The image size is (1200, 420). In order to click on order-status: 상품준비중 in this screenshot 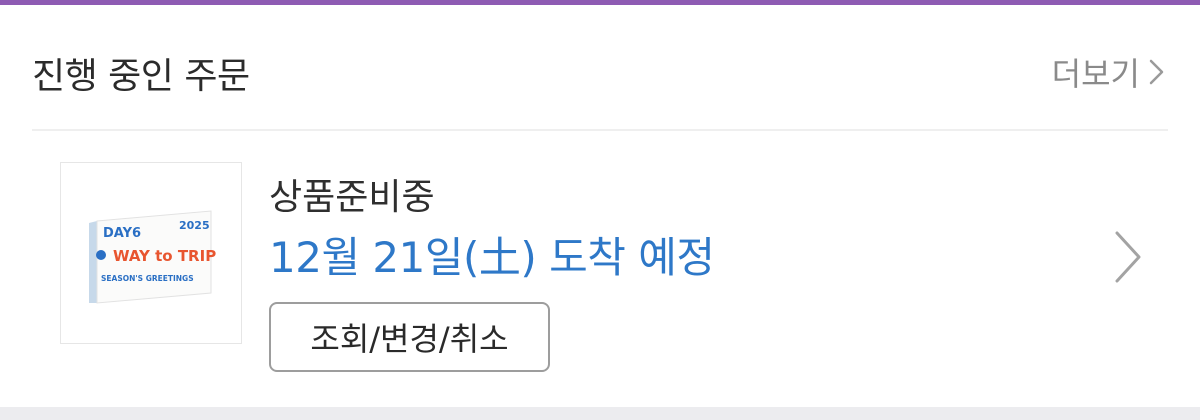, I will do `click(352, 197)`.